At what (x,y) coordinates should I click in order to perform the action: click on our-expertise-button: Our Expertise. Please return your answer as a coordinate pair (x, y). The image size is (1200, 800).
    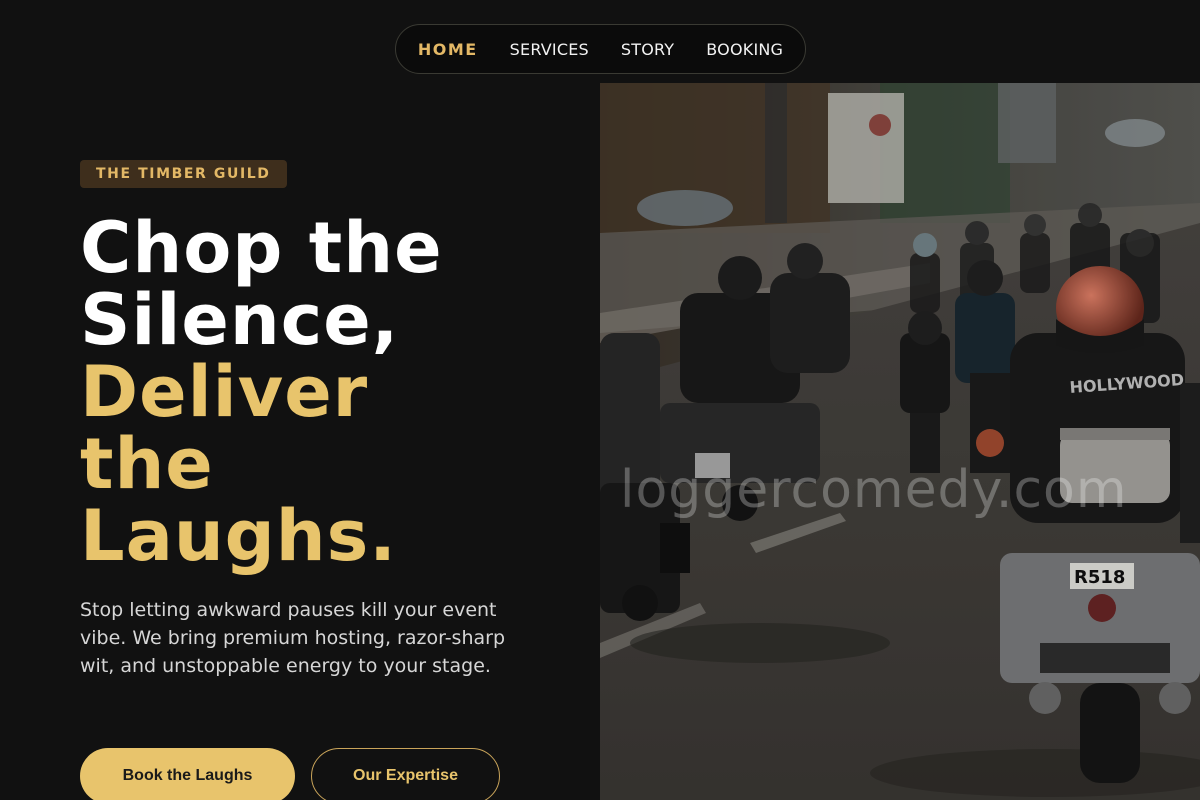
    Looking at the image, I should click on (405, 774).